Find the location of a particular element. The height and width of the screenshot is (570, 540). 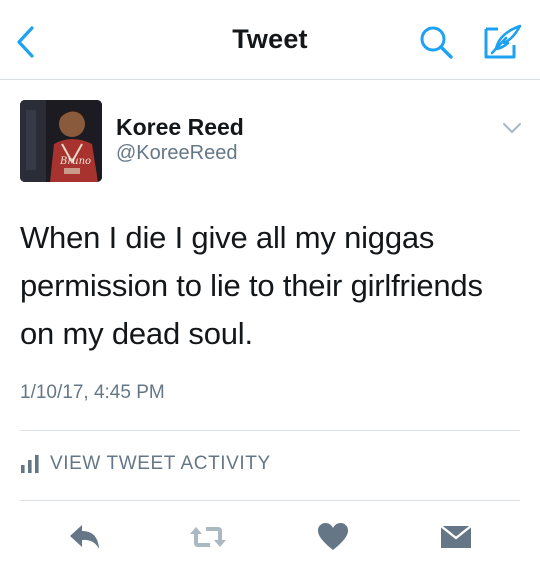

tweet-options-button is located at coordinates (512, 128).